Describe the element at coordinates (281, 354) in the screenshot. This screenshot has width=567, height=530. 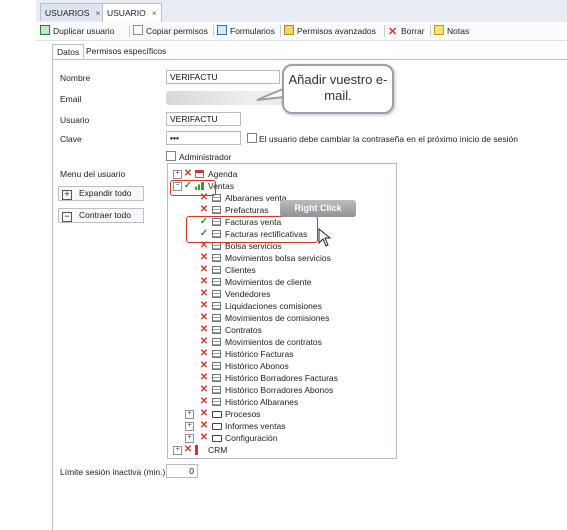
I see `tree-node: ✕ Histórico Facturas` at that location.